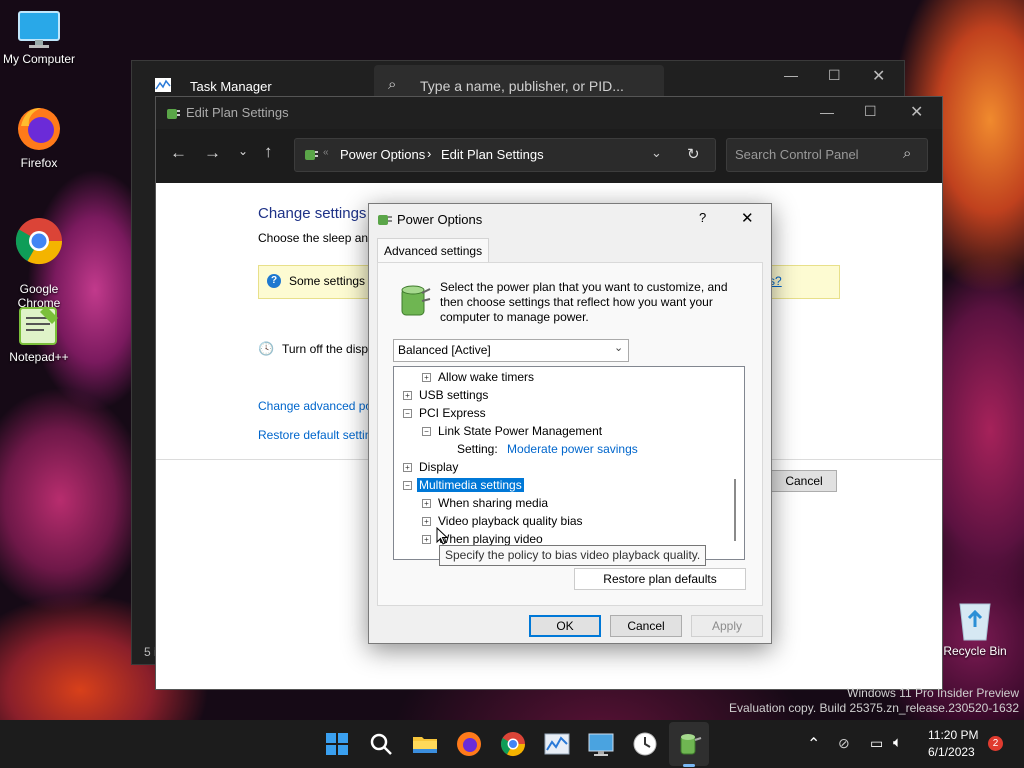  I want to click on breadcrumb-power-options: Power Options, so click(382, 154).